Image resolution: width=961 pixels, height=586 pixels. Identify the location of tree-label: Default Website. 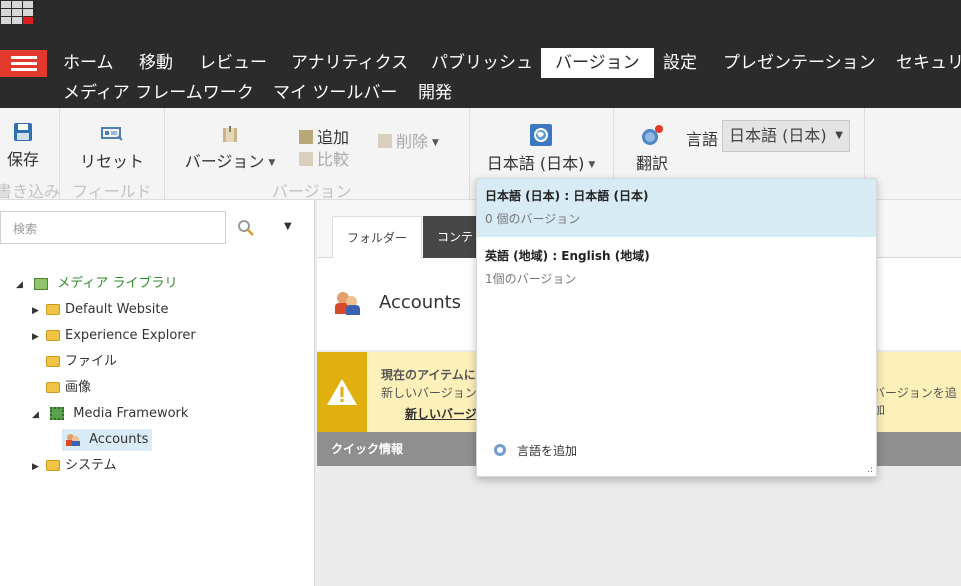
(117, 309).